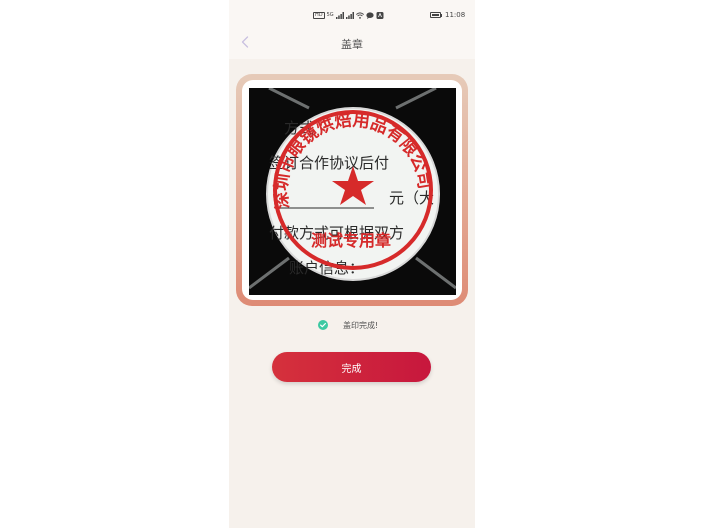 This screenshot has width=704, height=528. What do you see at coordinates (435, 15) in the screenshot?
I see `battery-icon` at bounding box center [435, 15].